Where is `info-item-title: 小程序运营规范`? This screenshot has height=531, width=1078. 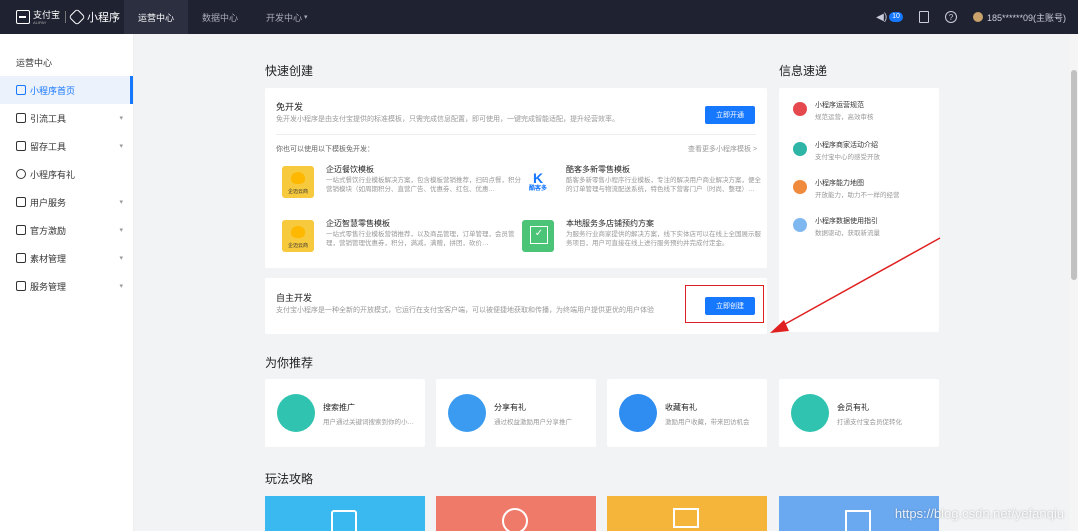
info-item-title: 小程序运营规范 is located at coordinates (839, 105).